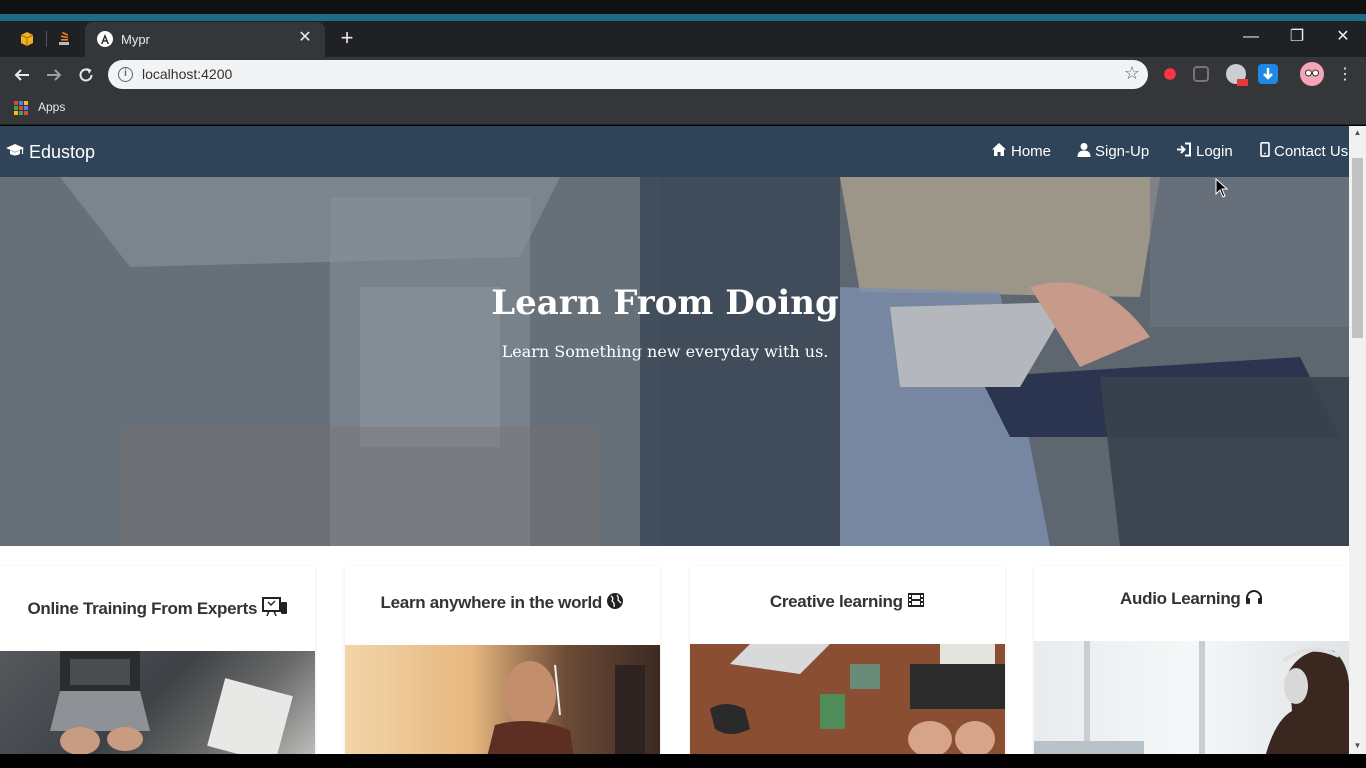 The height and width of the screenshot is (768, 1366). I want to click on profile-avatar, so click(1312, 74).